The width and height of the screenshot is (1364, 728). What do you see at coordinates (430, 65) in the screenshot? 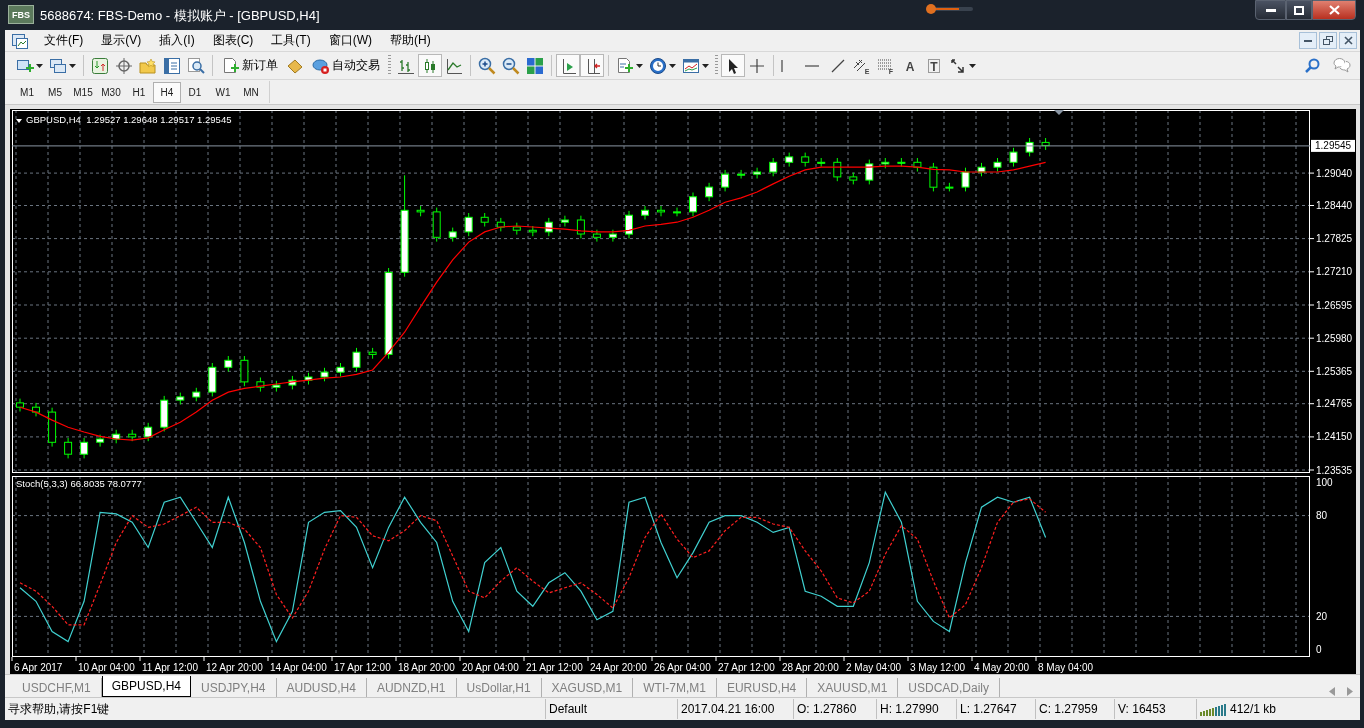
I see `candlestick-button` at bounding box center [430, 65].